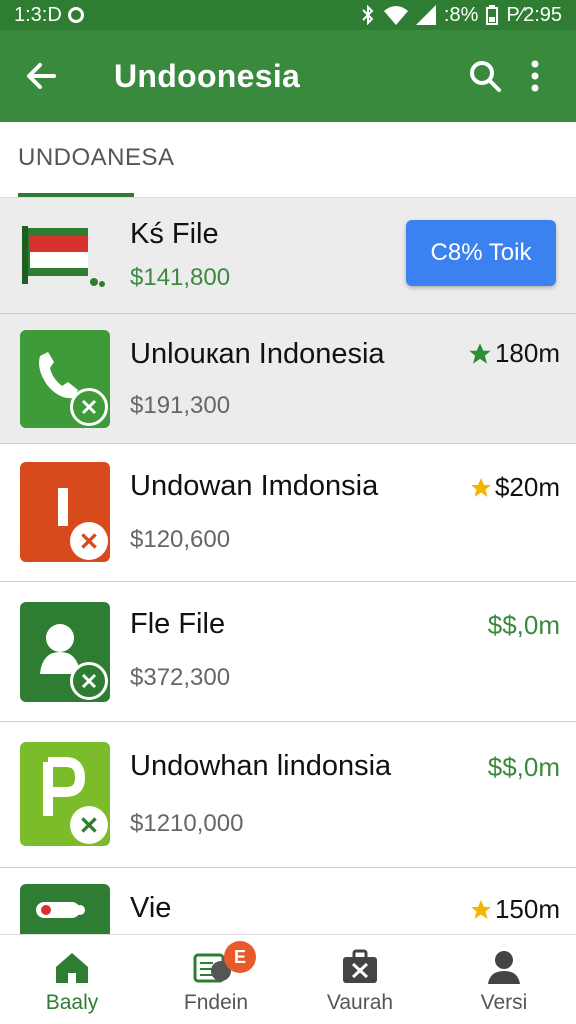  I want to click on item-meta: 150m, so click(514, 909).